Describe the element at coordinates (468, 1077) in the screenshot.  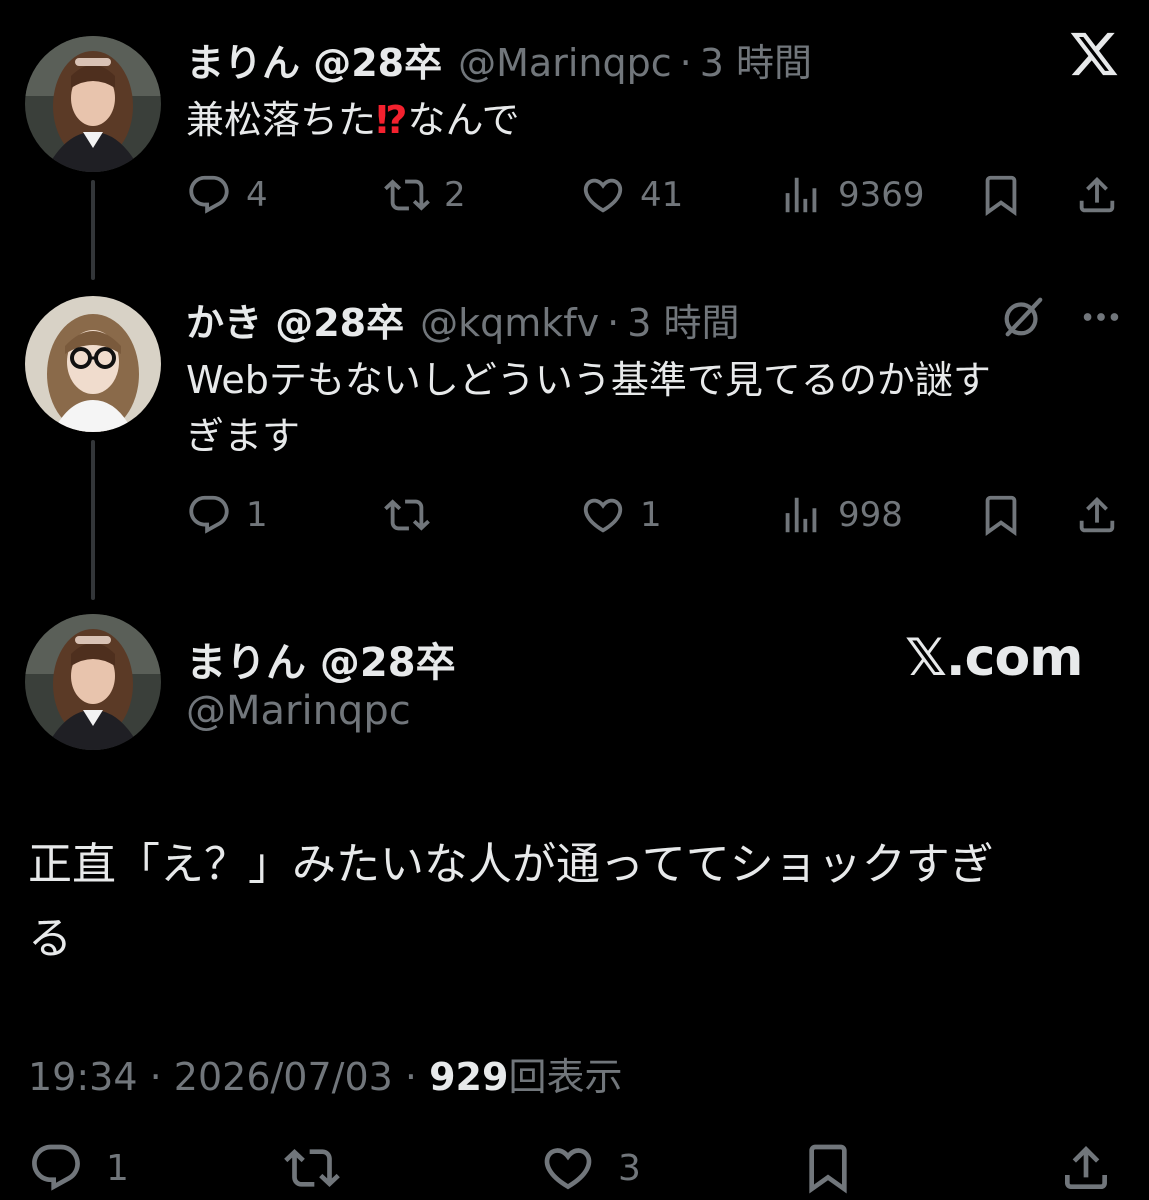
I see `views-count: 929` at that location.